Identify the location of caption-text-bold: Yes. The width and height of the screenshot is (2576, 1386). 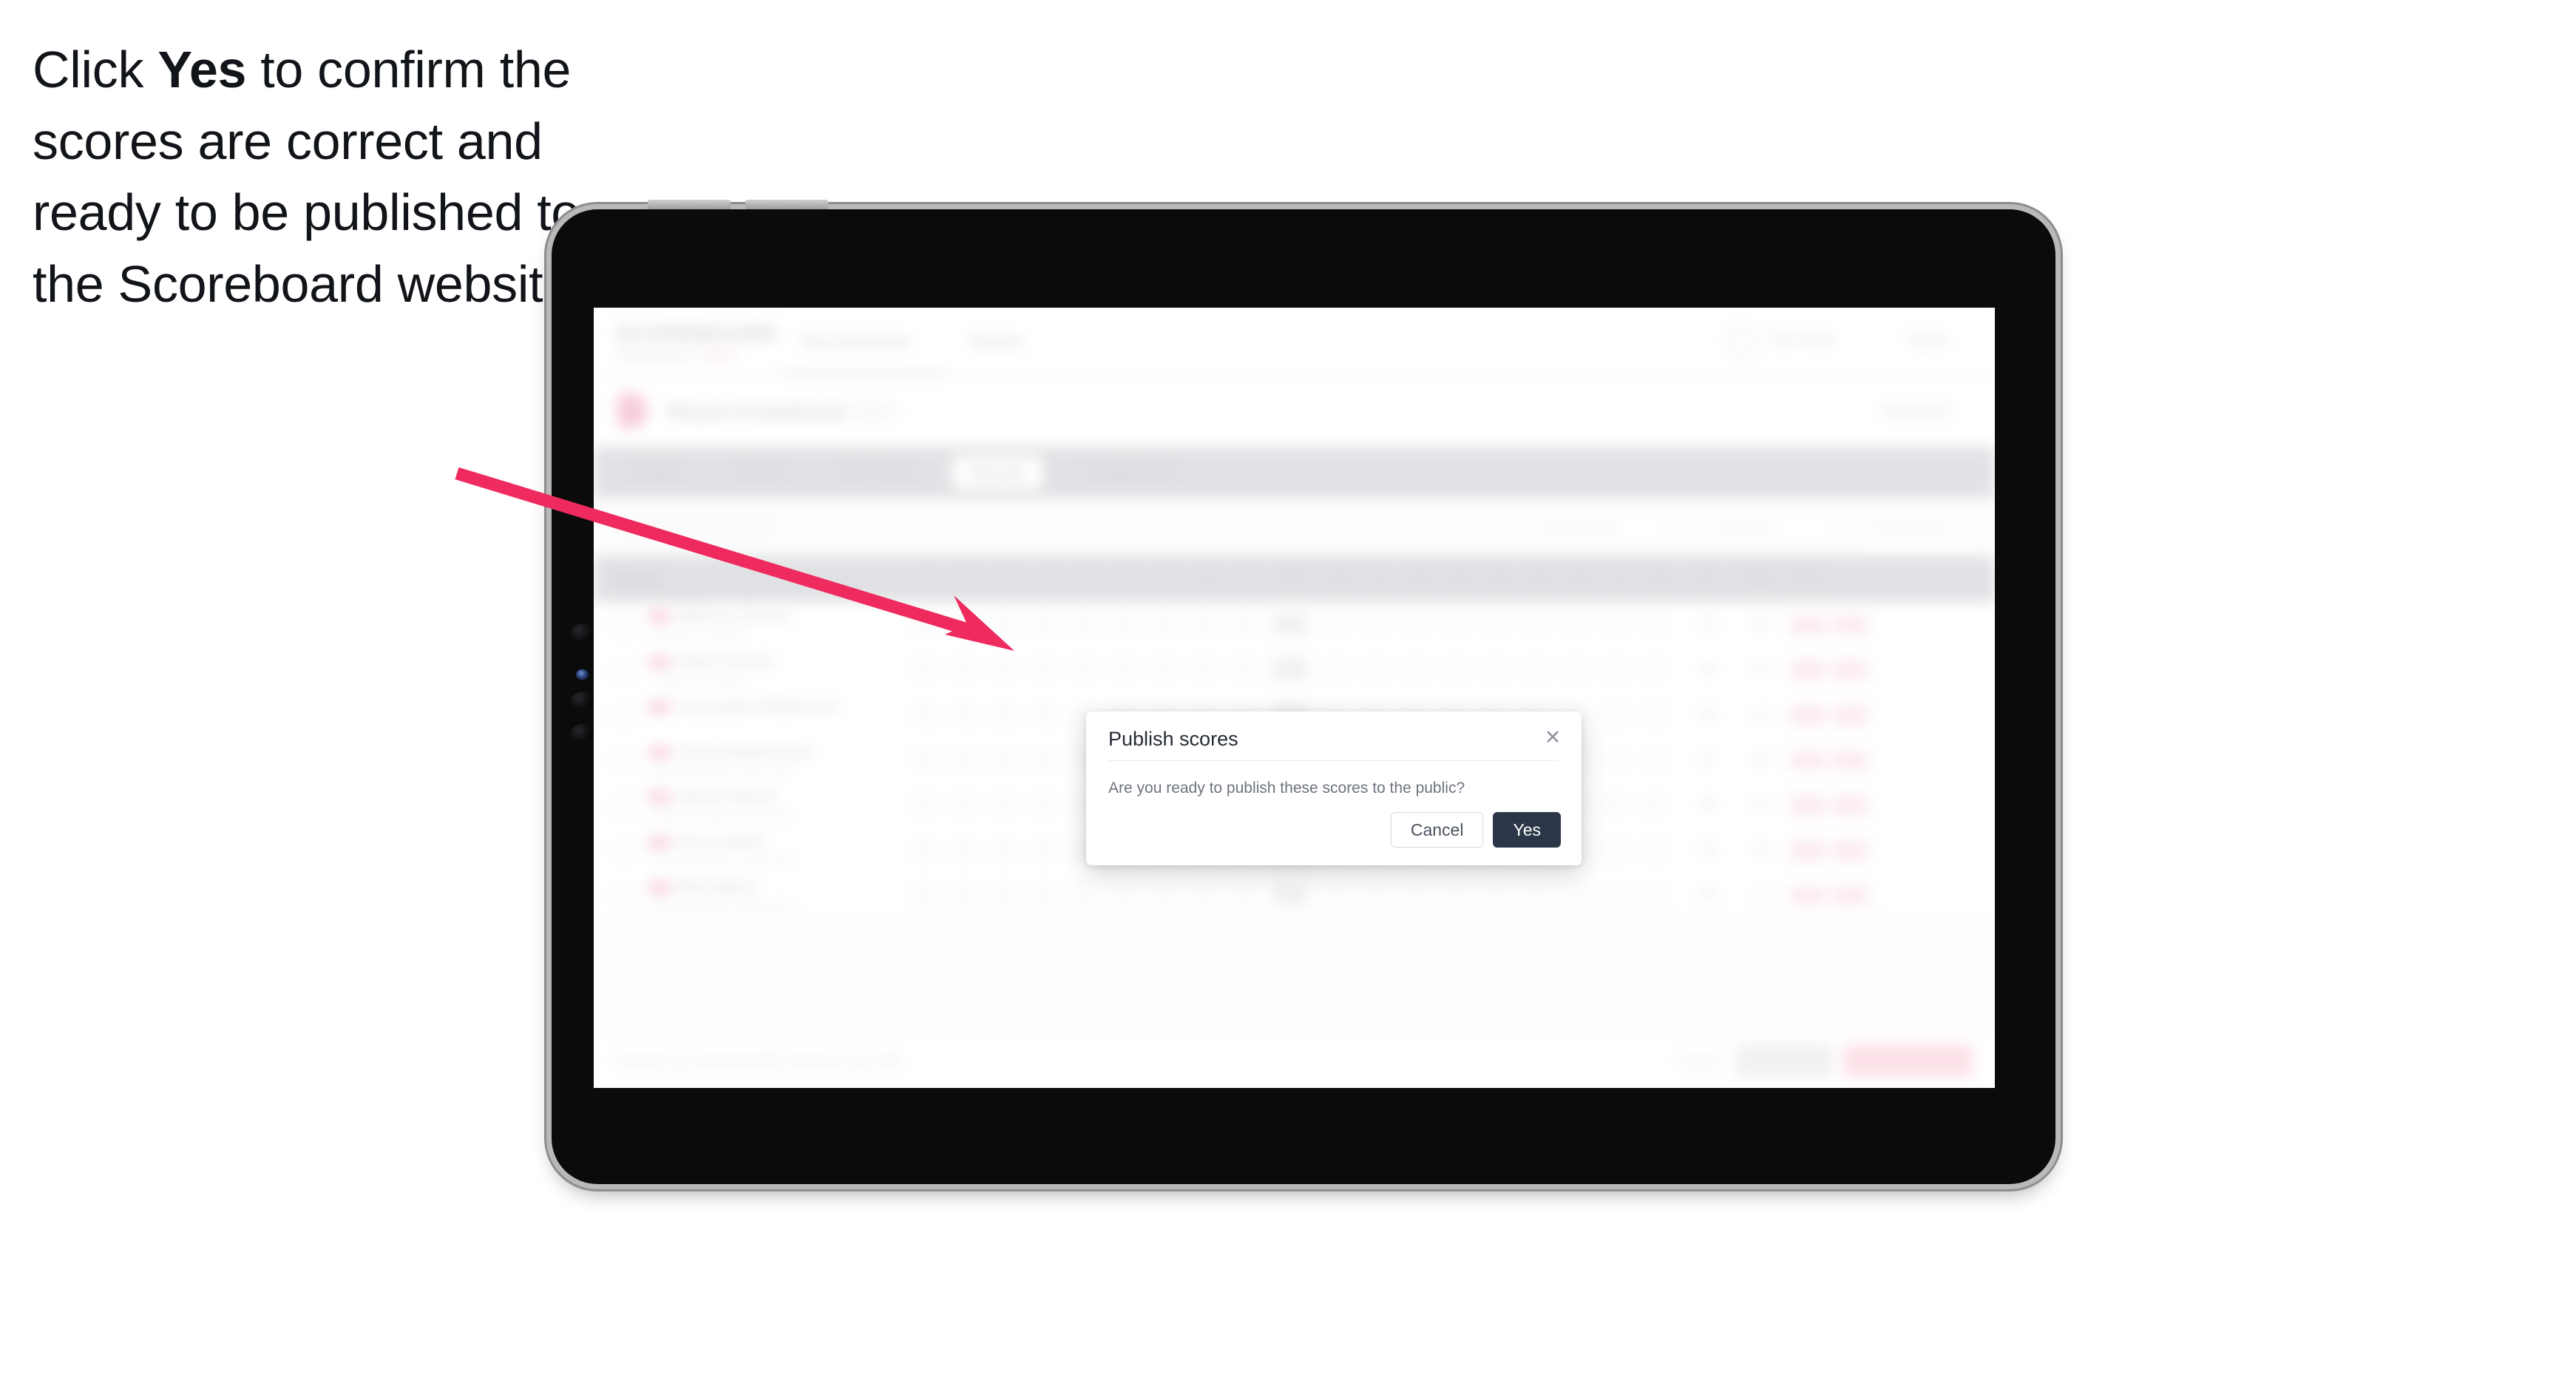
(202, 69).